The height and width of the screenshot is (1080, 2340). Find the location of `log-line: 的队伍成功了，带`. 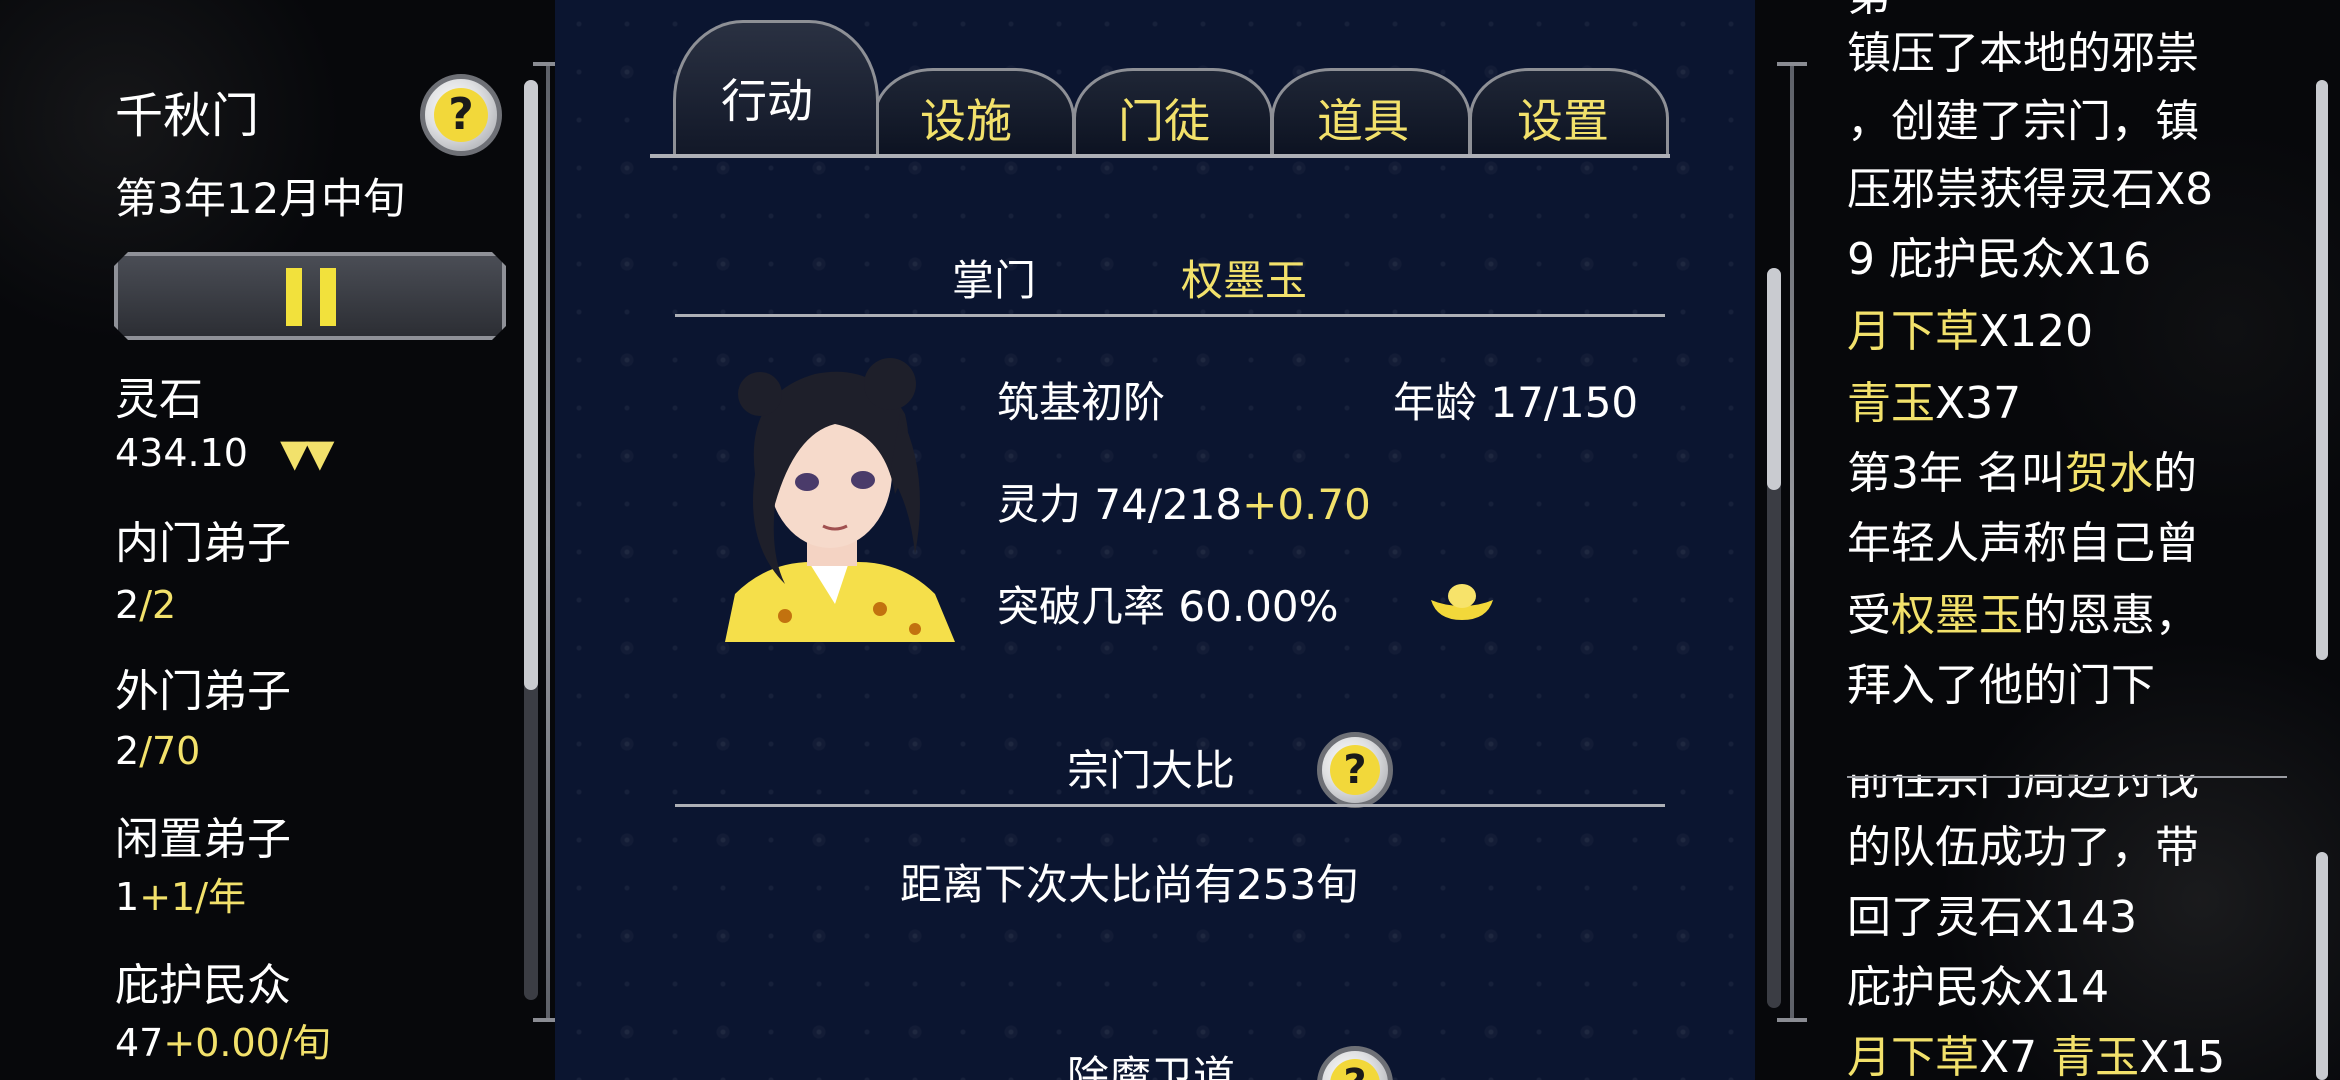

log-line: 的队伍成功了，带 is located at coordinates (2023, 848).